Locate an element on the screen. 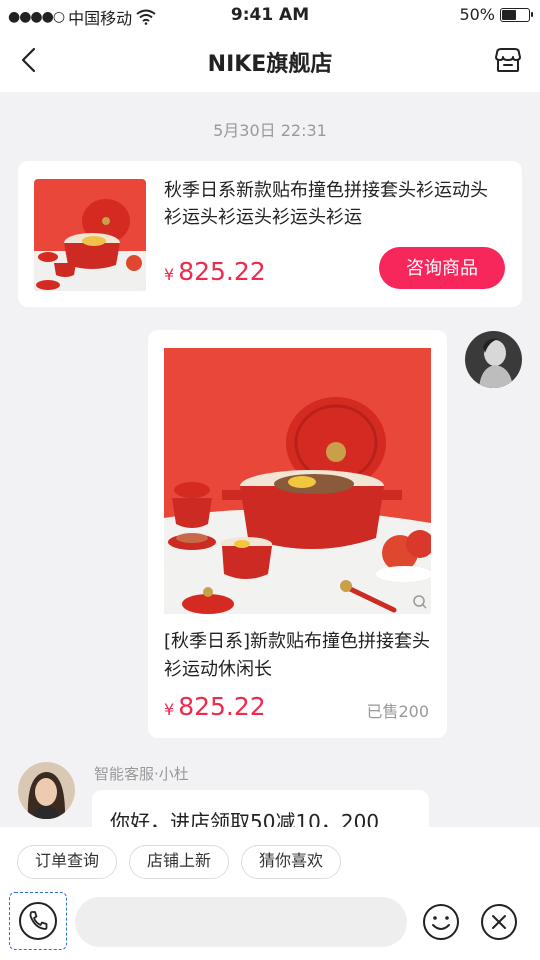  phone-button is located at coordinates (38, 921).